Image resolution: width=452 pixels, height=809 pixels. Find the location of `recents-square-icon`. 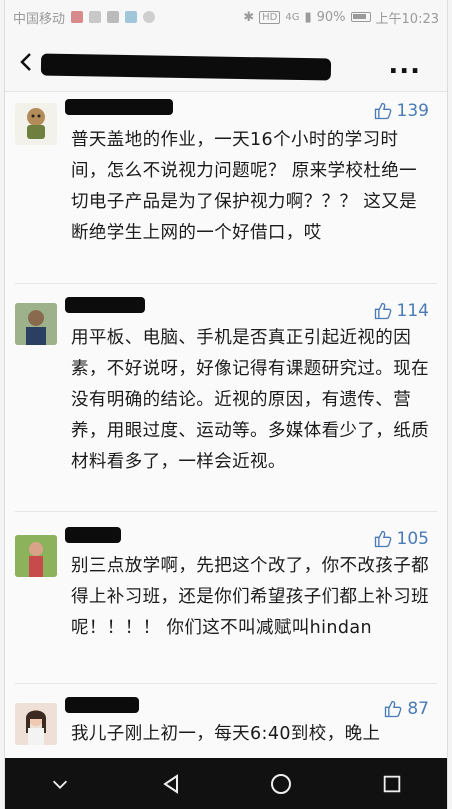

recents-square-icon is located at coordinates (391, 783).